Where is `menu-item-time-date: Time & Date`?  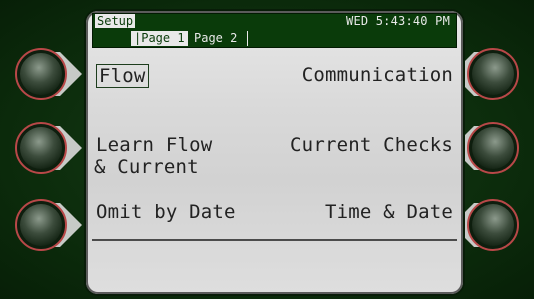
menu-item-time-date: Time & Date is located at coordinates (389, 212).